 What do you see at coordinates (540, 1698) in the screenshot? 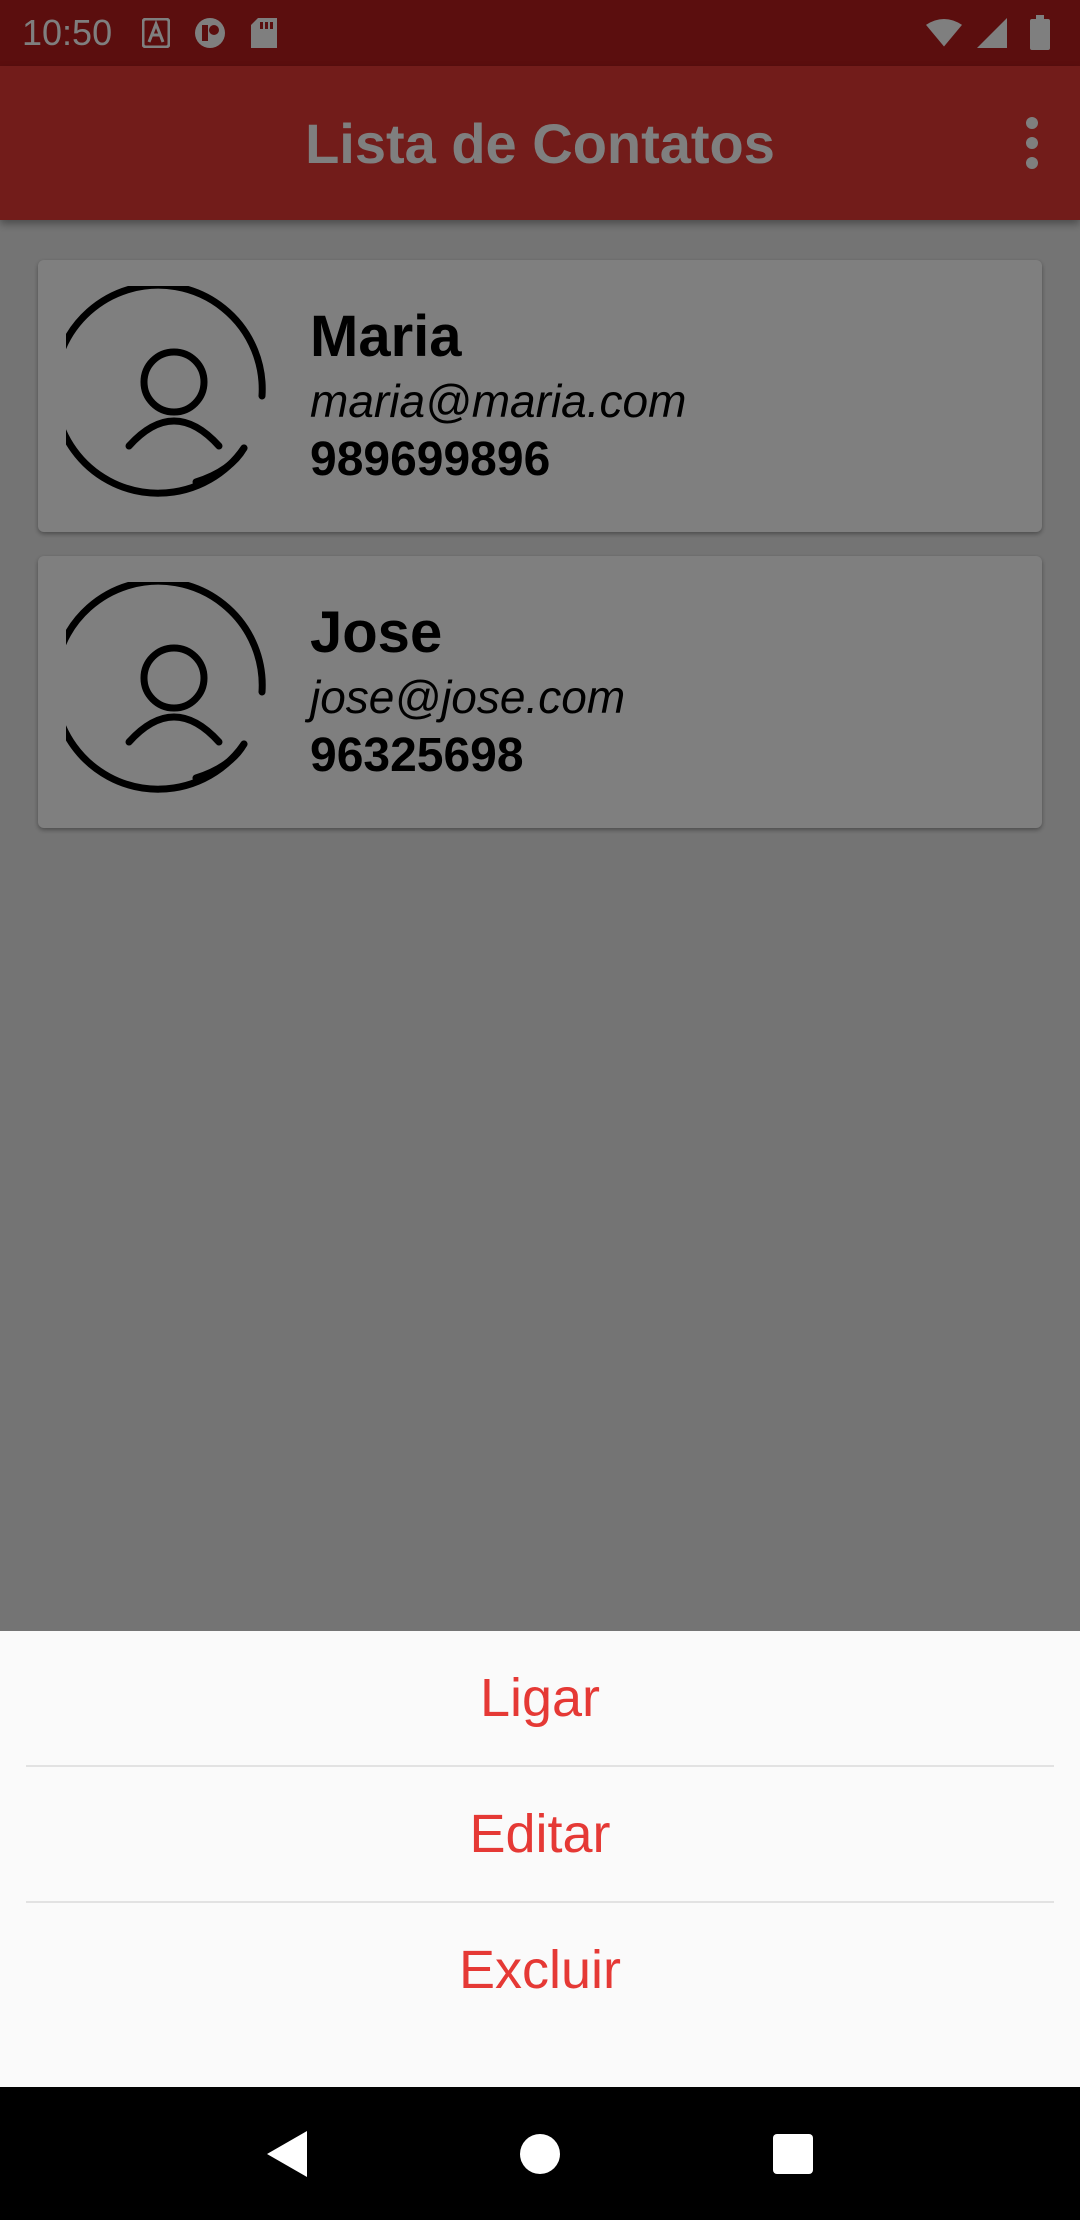
I see `option-ligar-button: Ligar` at bounding box center [540, 1698].